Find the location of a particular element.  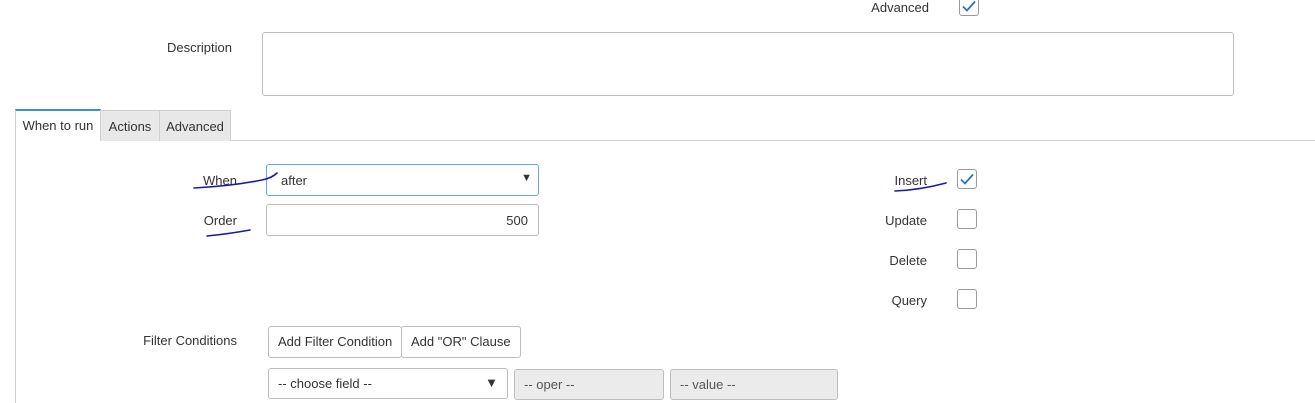

advanced-checkbox is located at coordinates (969, 8).